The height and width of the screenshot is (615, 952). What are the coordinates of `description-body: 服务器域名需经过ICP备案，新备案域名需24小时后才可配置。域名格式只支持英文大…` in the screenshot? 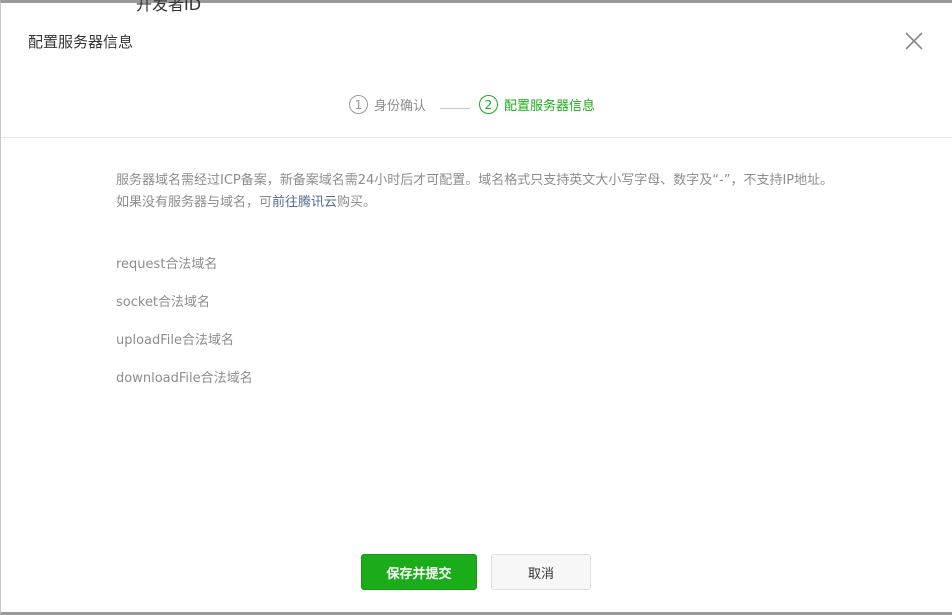 It's located at (475, 191).